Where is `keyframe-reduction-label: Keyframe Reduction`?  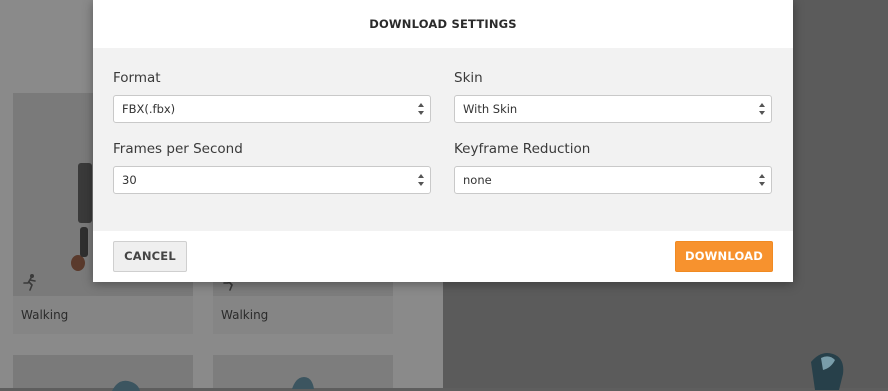 keyframe-reduction-label: Keyframe Reduction is located at coordinates (522, 149).